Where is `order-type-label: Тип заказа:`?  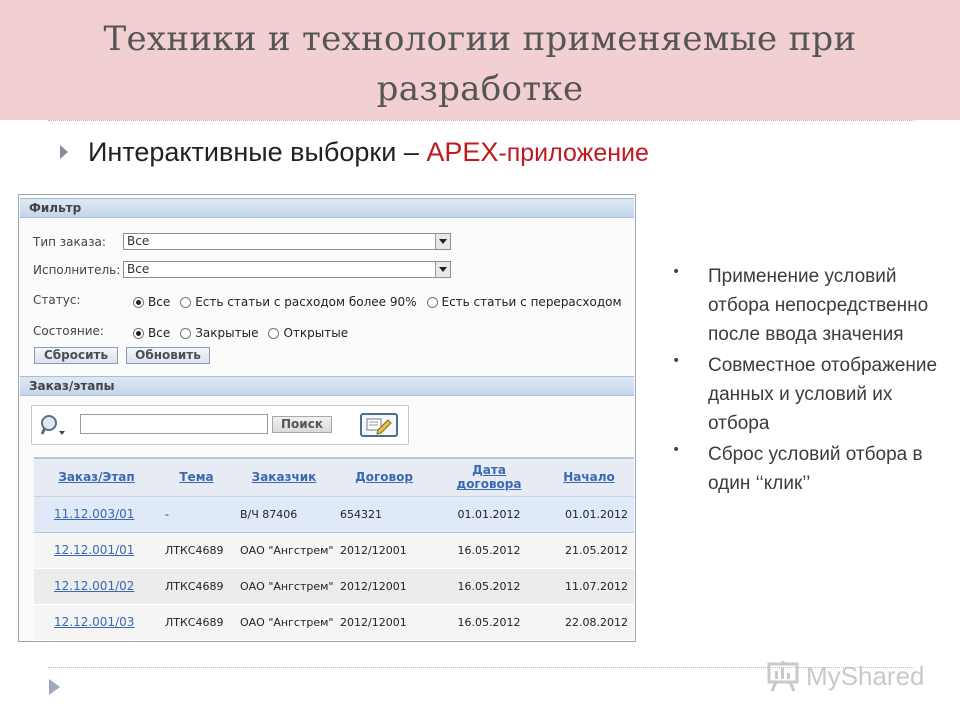
order-type-label: Тип заказа: is located at coordinates (69, 242).